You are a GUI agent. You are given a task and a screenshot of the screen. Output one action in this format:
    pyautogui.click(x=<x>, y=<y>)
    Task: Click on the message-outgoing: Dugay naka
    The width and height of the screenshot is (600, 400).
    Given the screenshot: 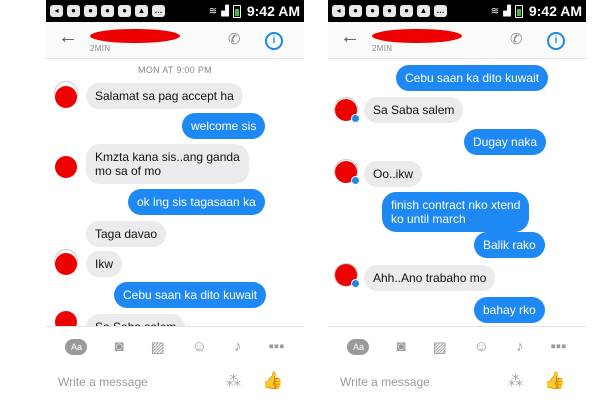 What is the action you would take?
    pyautogui.click(x=505, y=142)
    